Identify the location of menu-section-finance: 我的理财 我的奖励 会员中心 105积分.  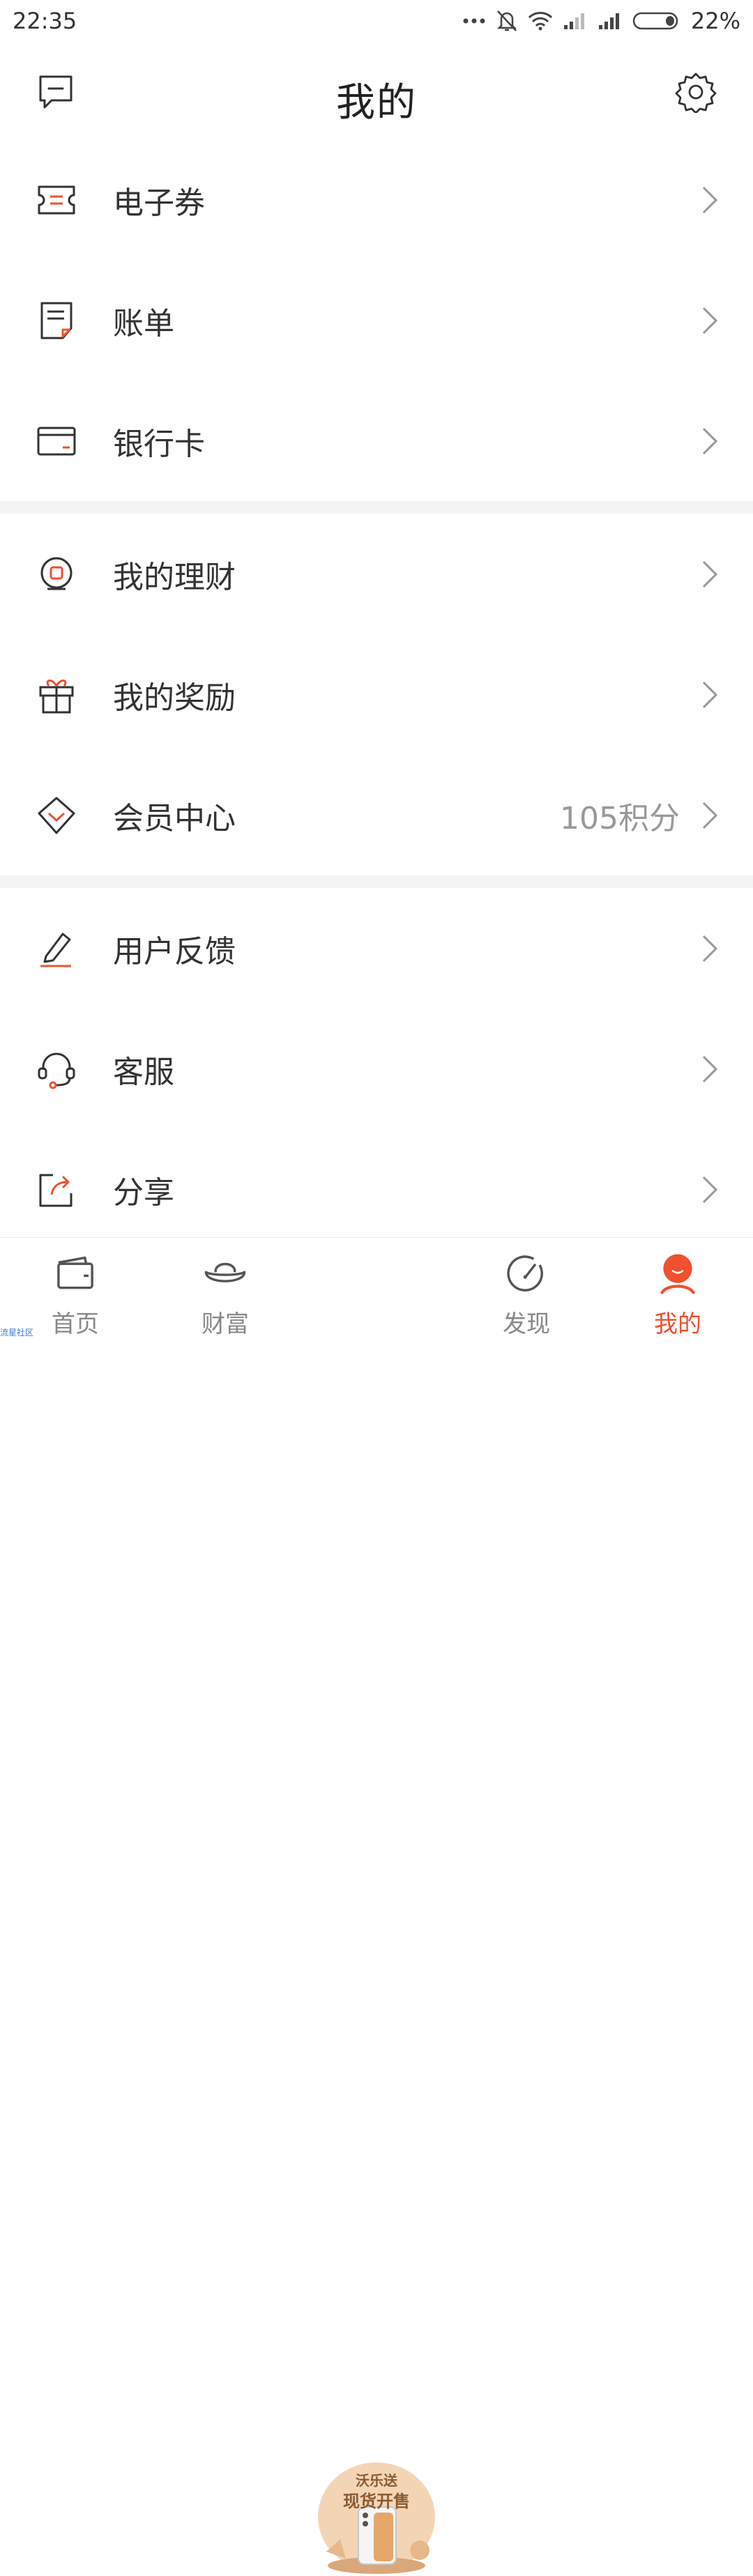
(376, 694).